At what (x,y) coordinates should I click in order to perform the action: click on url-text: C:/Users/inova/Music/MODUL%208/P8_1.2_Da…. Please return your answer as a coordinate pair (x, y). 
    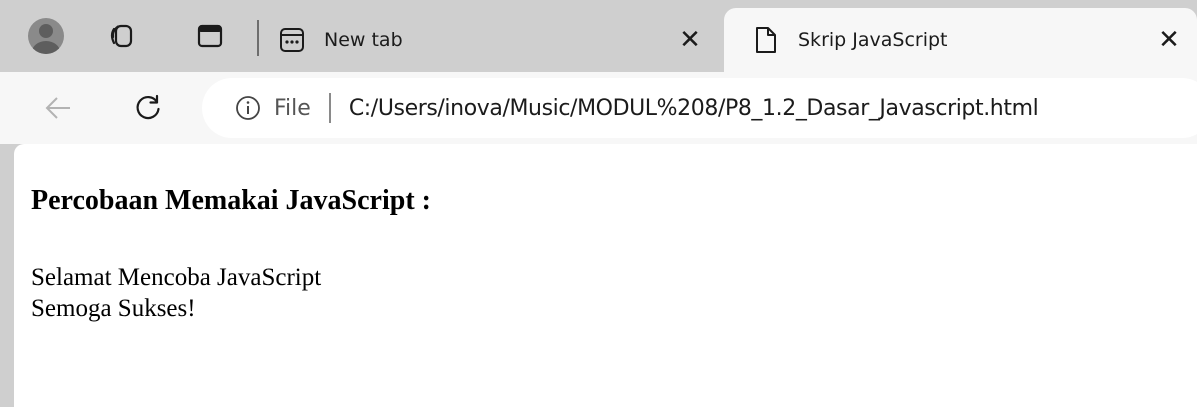
    Looking at the image, I should click on (694, 108).